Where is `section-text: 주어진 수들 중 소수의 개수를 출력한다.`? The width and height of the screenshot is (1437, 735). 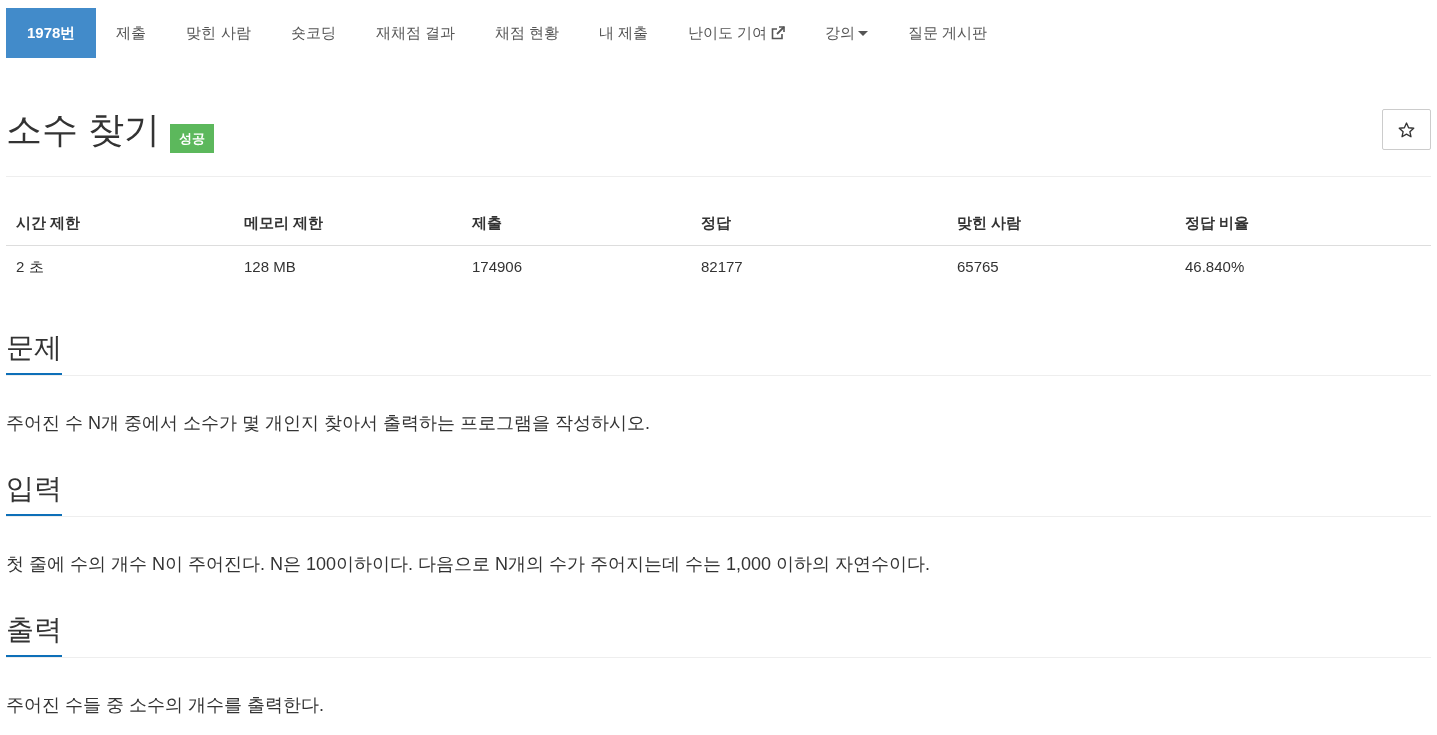 section-text: 주어진 수들 중 소수의 개수를 출력한다. is located at coordinates (165, 705).